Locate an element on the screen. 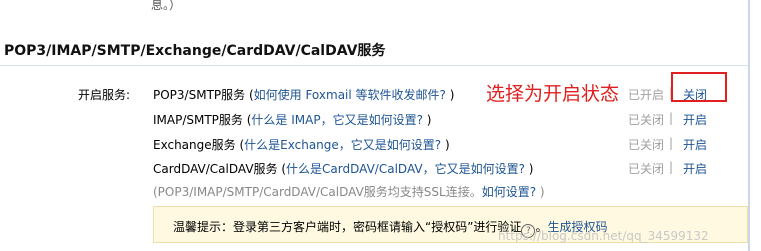  top-note-text: 息。） is located at coordinates (166, 6).